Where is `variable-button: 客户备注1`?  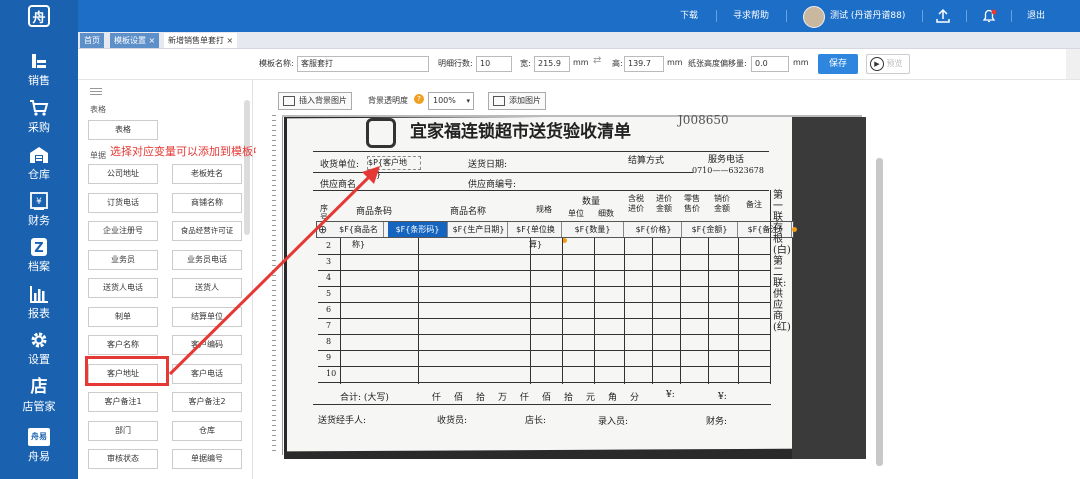
variable-button: 客户备注1 is located at coordinates (123, 402).